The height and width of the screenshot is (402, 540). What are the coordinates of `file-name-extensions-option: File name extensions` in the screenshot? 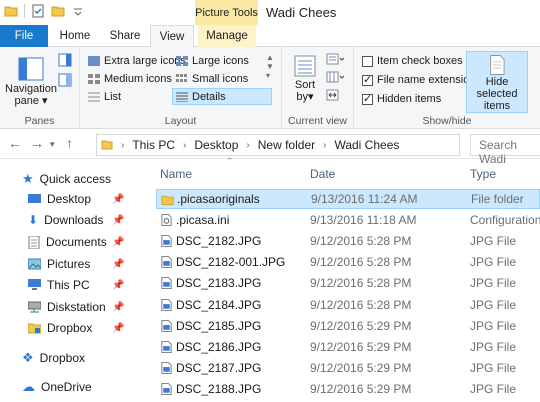 It's located at (421, 79).